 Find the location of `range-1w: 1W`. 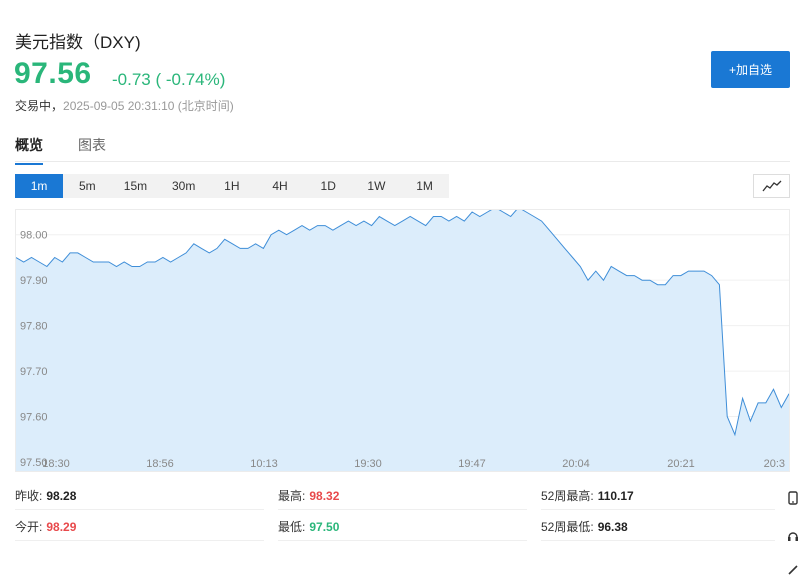

range-1w: 1W is located at coordinates (376, 186).